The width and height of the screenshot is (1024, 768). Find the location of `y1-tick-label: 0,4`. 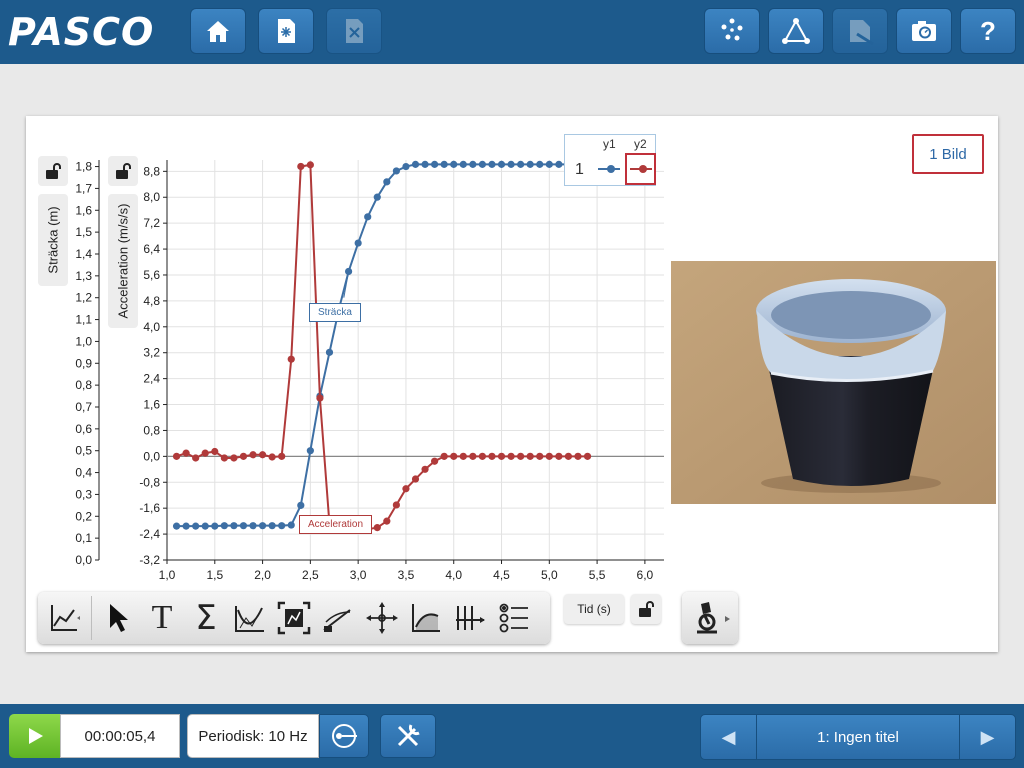

y1-tick-label: 0,4 is located at coordinates (83, 473).